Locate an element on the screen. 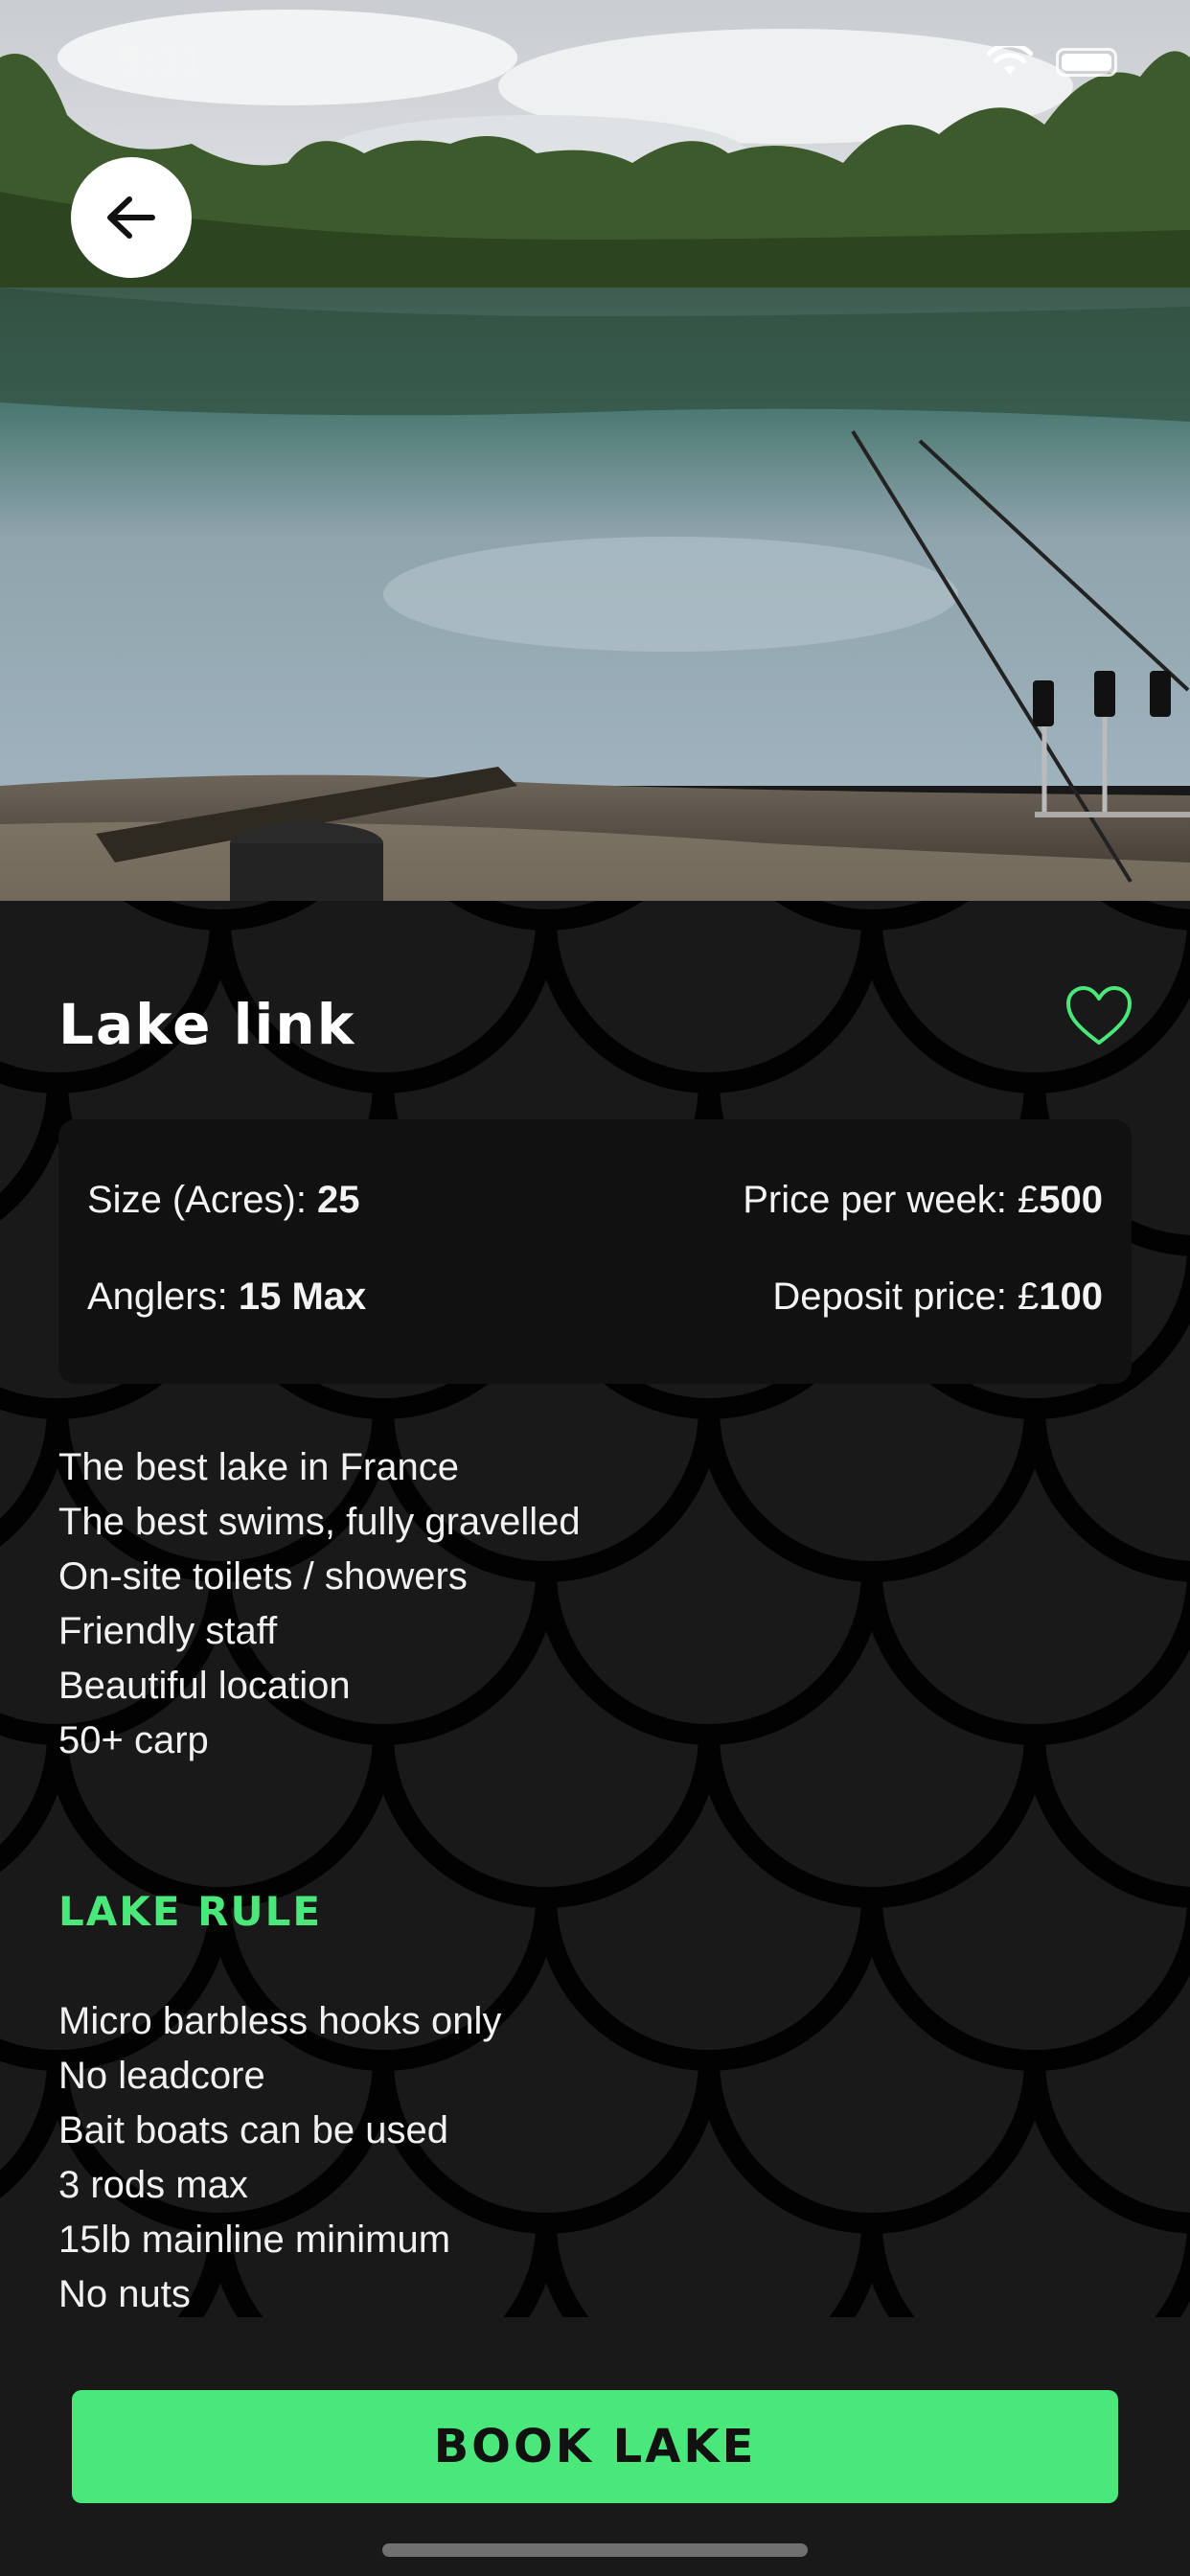 The width and height of the screenshot is (1190, 2576). price-info: Price per week: £500 is located at coordinates (923, 1200).